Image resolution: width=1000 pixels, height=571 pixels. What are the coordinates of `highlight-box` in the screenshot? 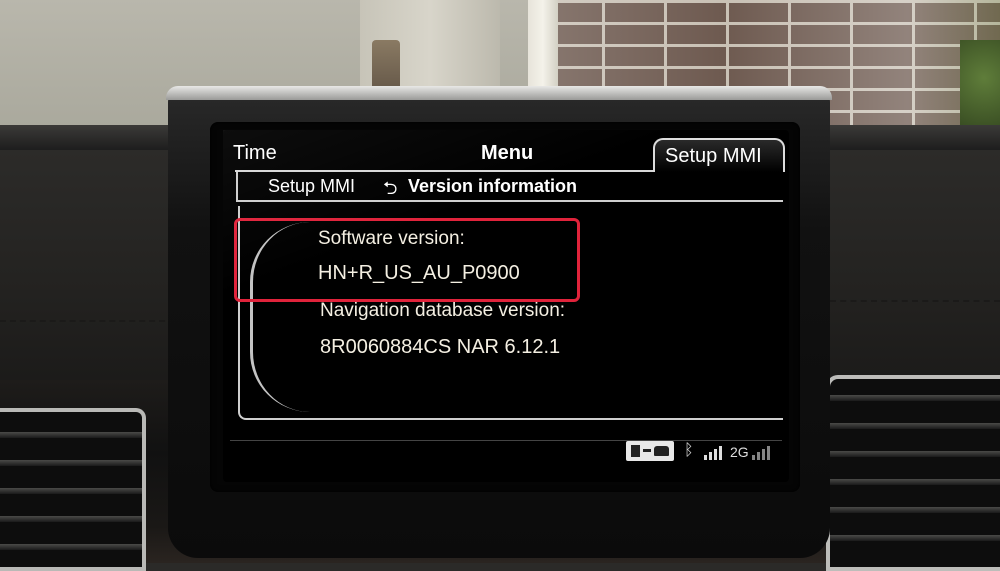 It's located at (407, 260).